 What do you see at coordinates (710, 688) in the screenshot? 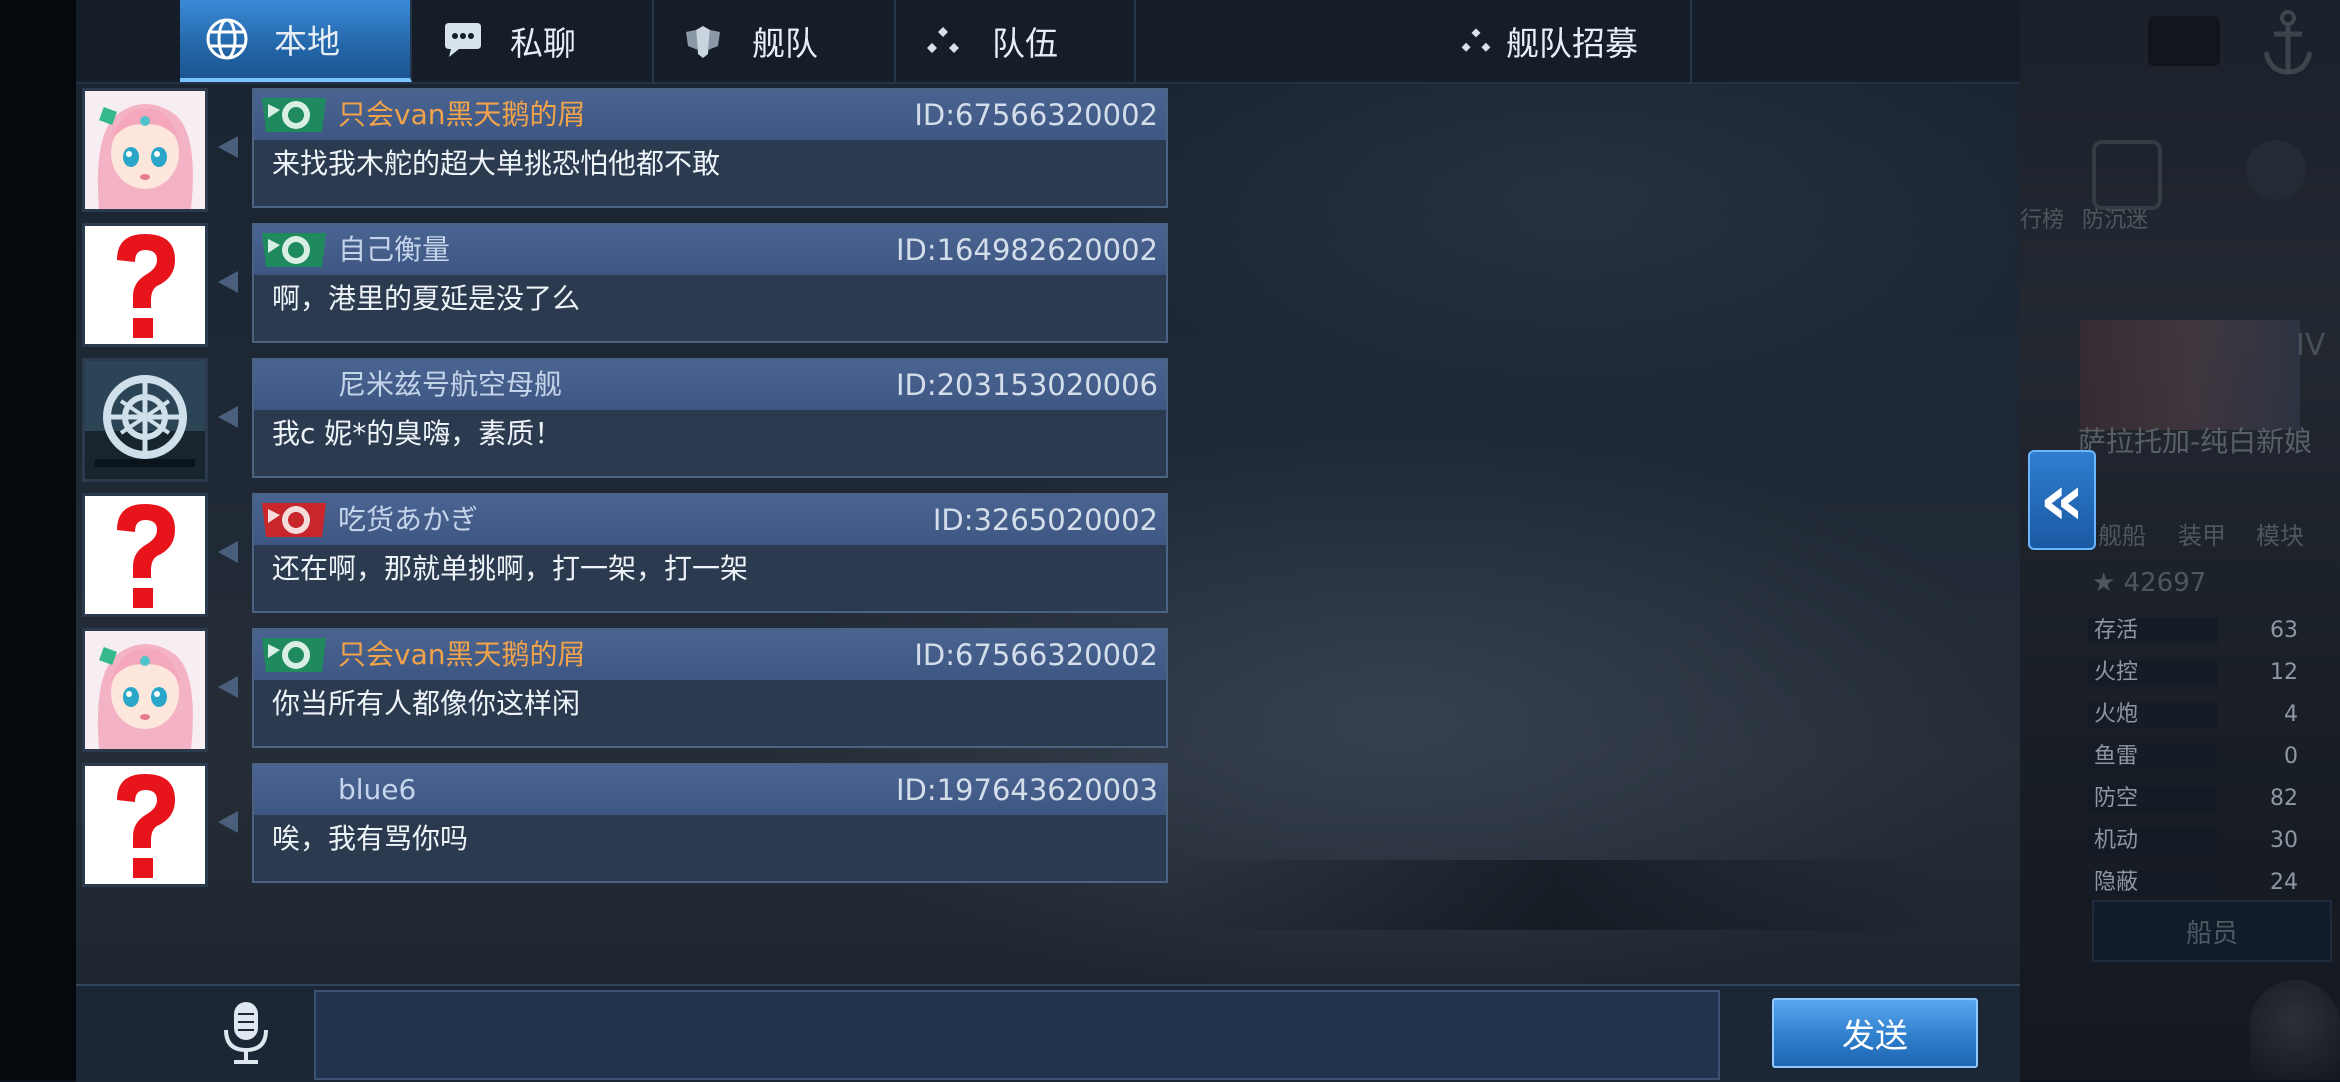
I see `message-bubble: 只会van黑天鹅的屑 ID:67566320002 你当所有人都像你这样闲` at bounding box center [710, 688].